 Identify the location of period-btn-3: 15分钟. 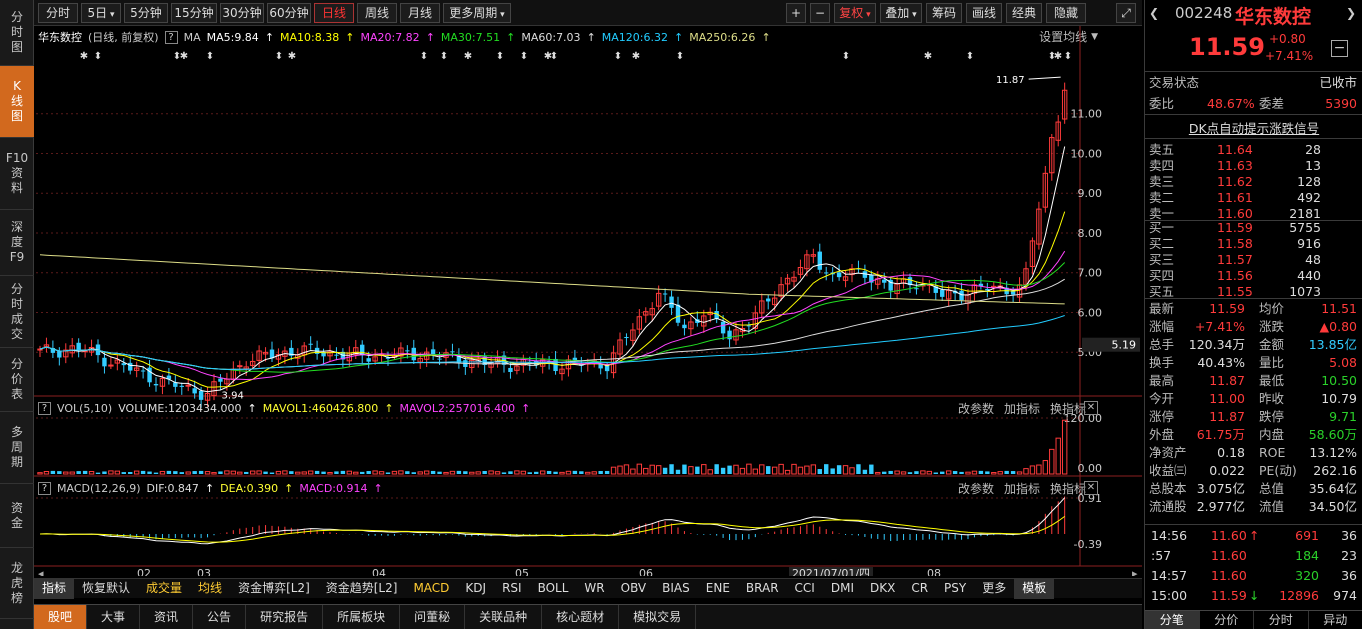
(194, 13).